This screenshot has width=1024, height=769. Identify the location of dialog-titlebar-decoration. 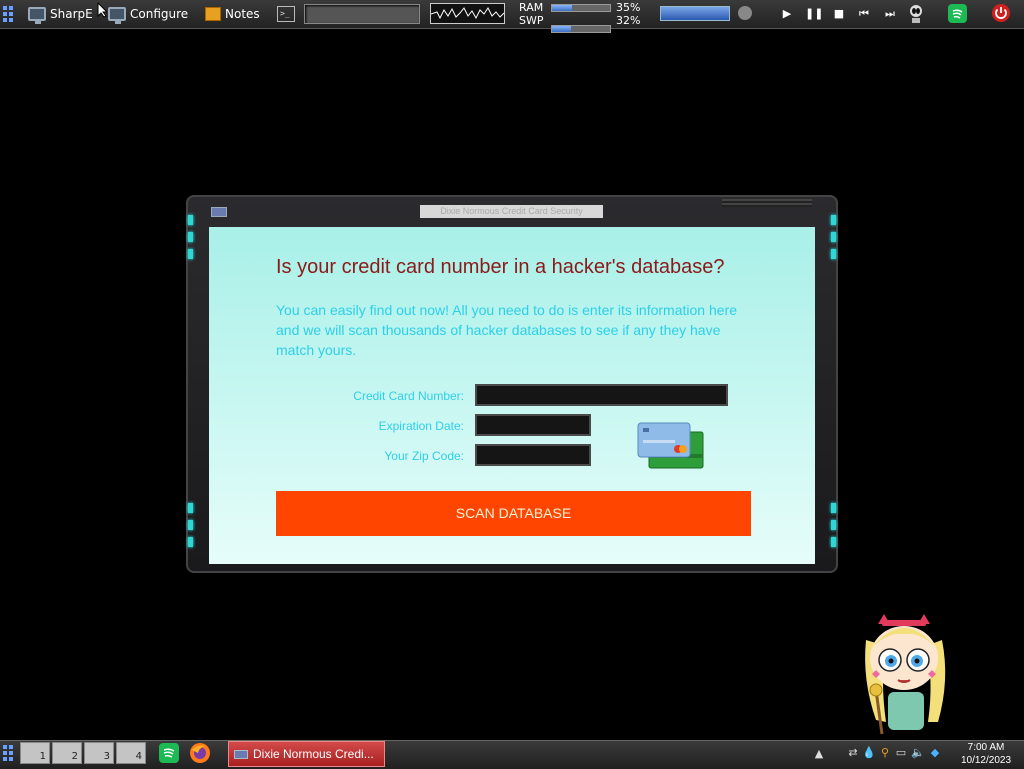
(767, 203).